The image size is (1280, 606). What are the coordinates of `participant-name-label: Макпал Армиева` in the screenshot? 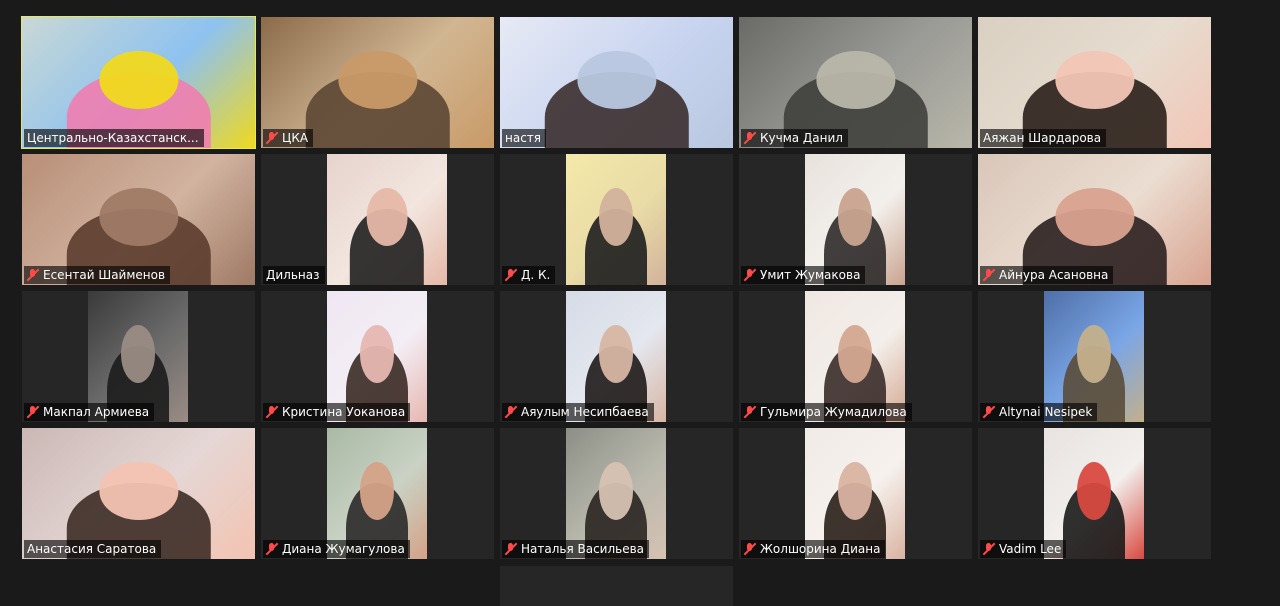 It's located at (89, 412).